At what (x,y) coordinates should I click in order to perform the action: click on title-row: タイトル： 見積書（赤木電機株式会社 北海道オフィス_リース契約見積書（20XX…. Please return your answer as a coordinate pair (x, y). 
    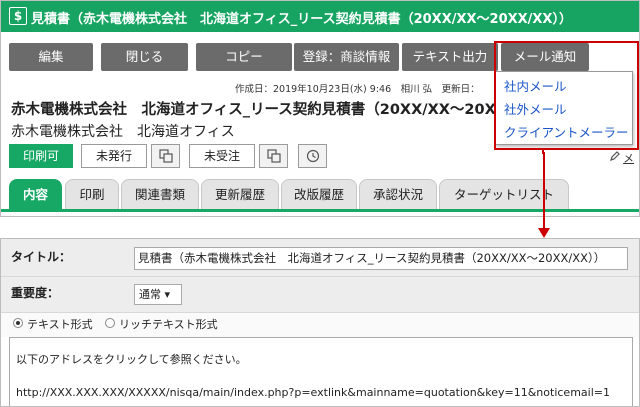
    Looking at the image, I should click on (320, 258).